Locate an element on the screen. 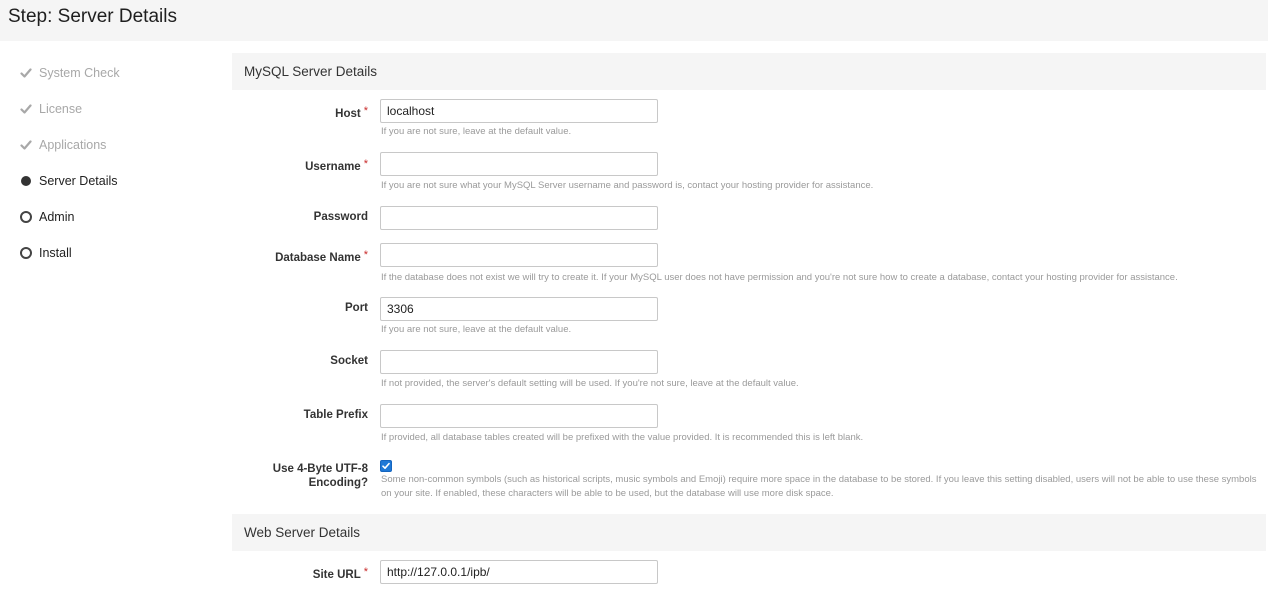  mysql-section-title: MySQL Server Details is located at coordinates (311, 71).